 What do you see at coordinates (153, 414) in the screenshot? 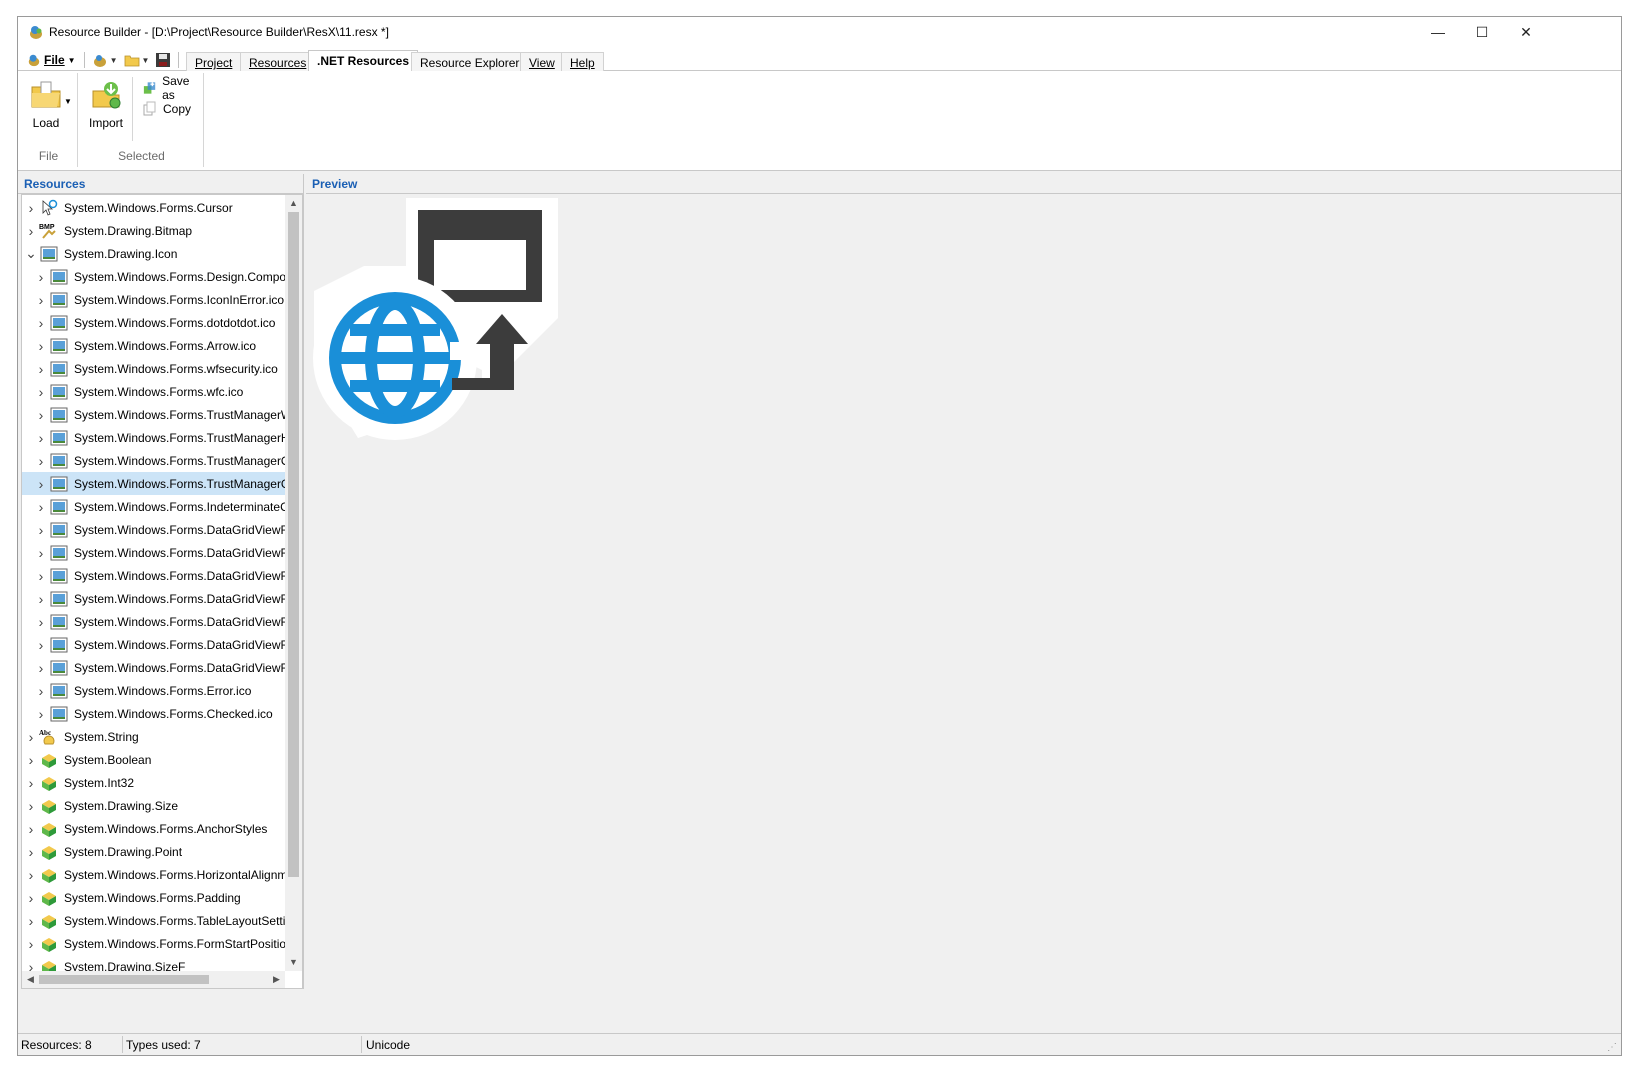
I see `tree-item: › System.Windows.Forms.TrustManagerW` at bounding box center [153, 414].